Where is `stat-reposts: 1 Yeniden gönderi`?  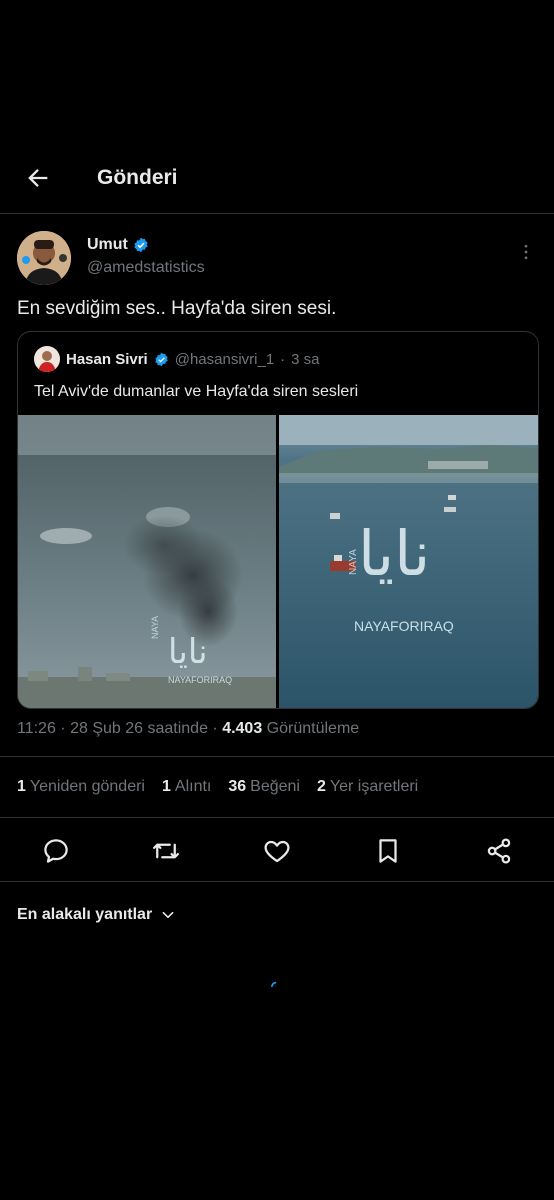
stat-reposts: 1 Yeniden gönderi is located at coordinates (81, 787).